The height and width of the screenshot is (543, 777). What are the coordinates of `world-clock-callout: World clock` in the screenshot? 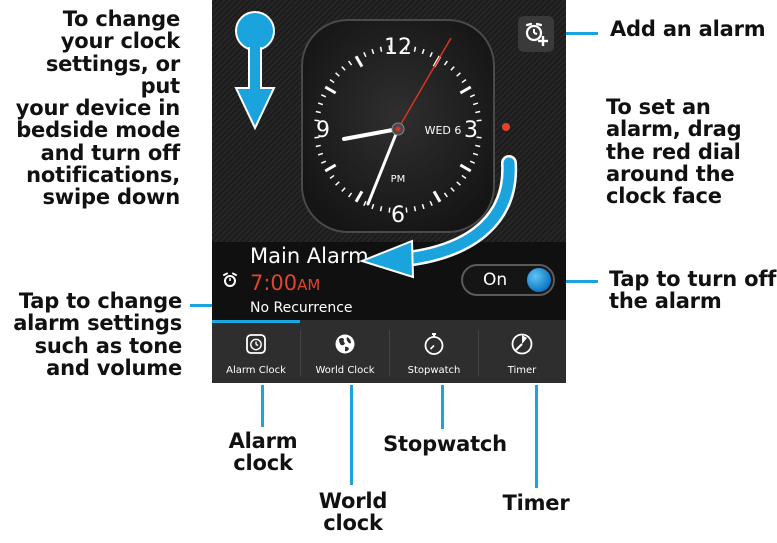 It's located at (353, 512).